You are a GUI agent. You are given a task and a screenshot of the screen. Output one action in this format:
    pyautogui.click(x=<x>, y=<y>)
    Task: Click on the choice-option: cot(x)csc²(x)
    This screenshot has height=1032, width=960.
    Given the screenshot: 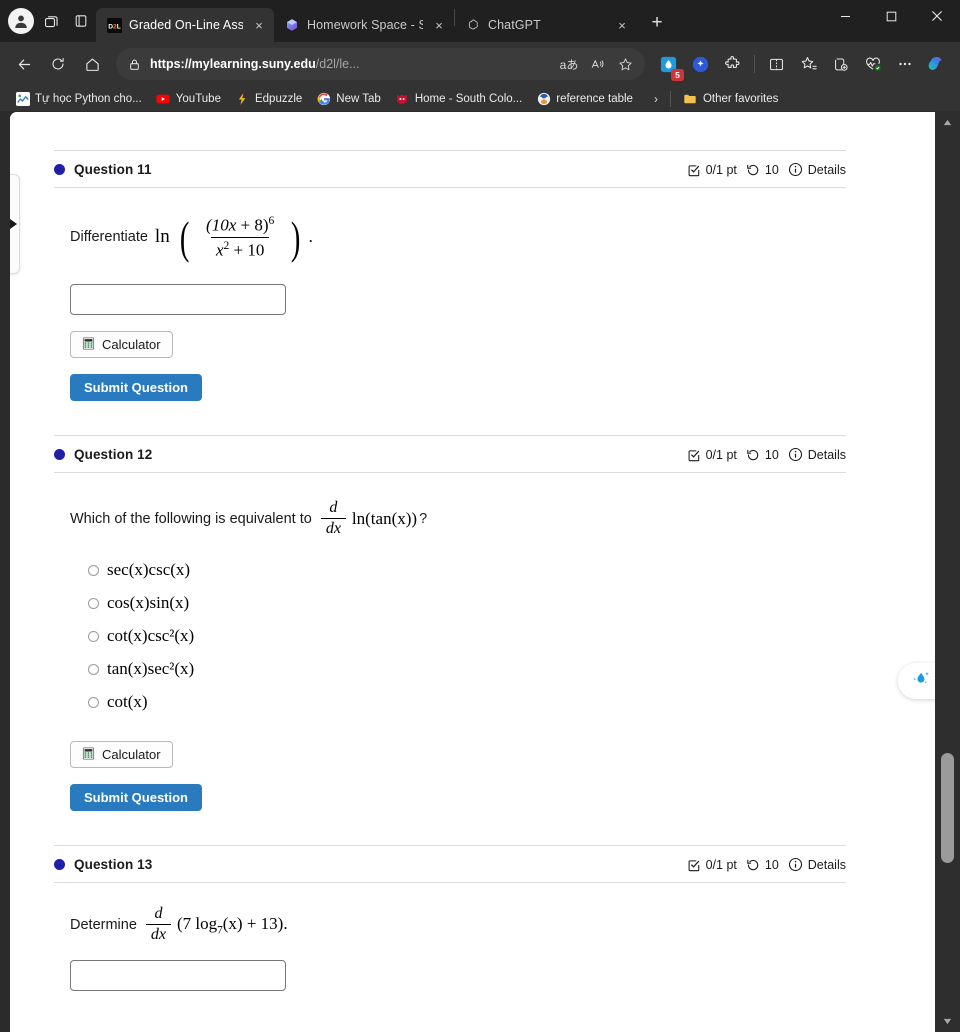 What is the action you would take?
    pyautogui.click(x=467, y=636)
    